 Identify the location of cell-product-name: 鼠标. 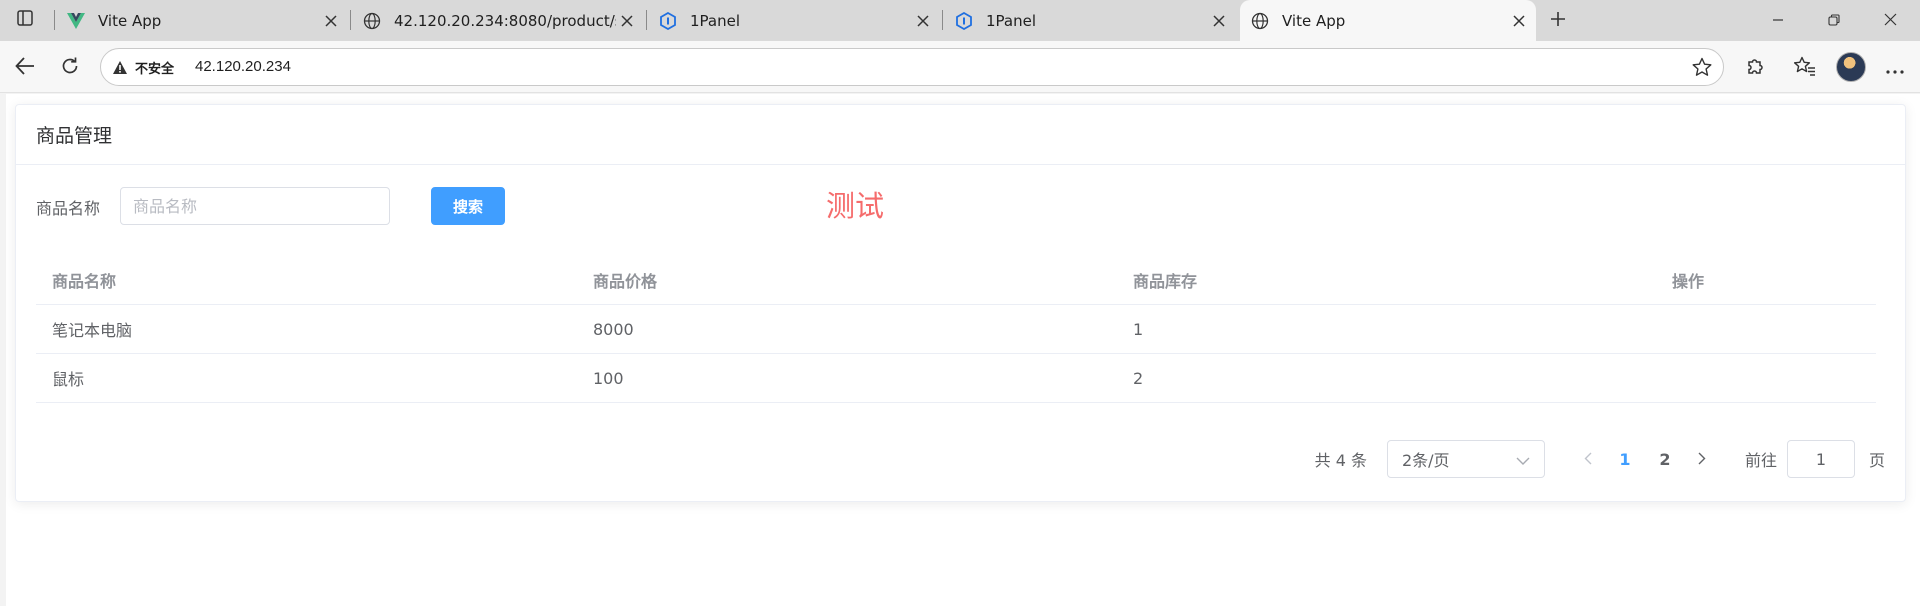
(68, 379).